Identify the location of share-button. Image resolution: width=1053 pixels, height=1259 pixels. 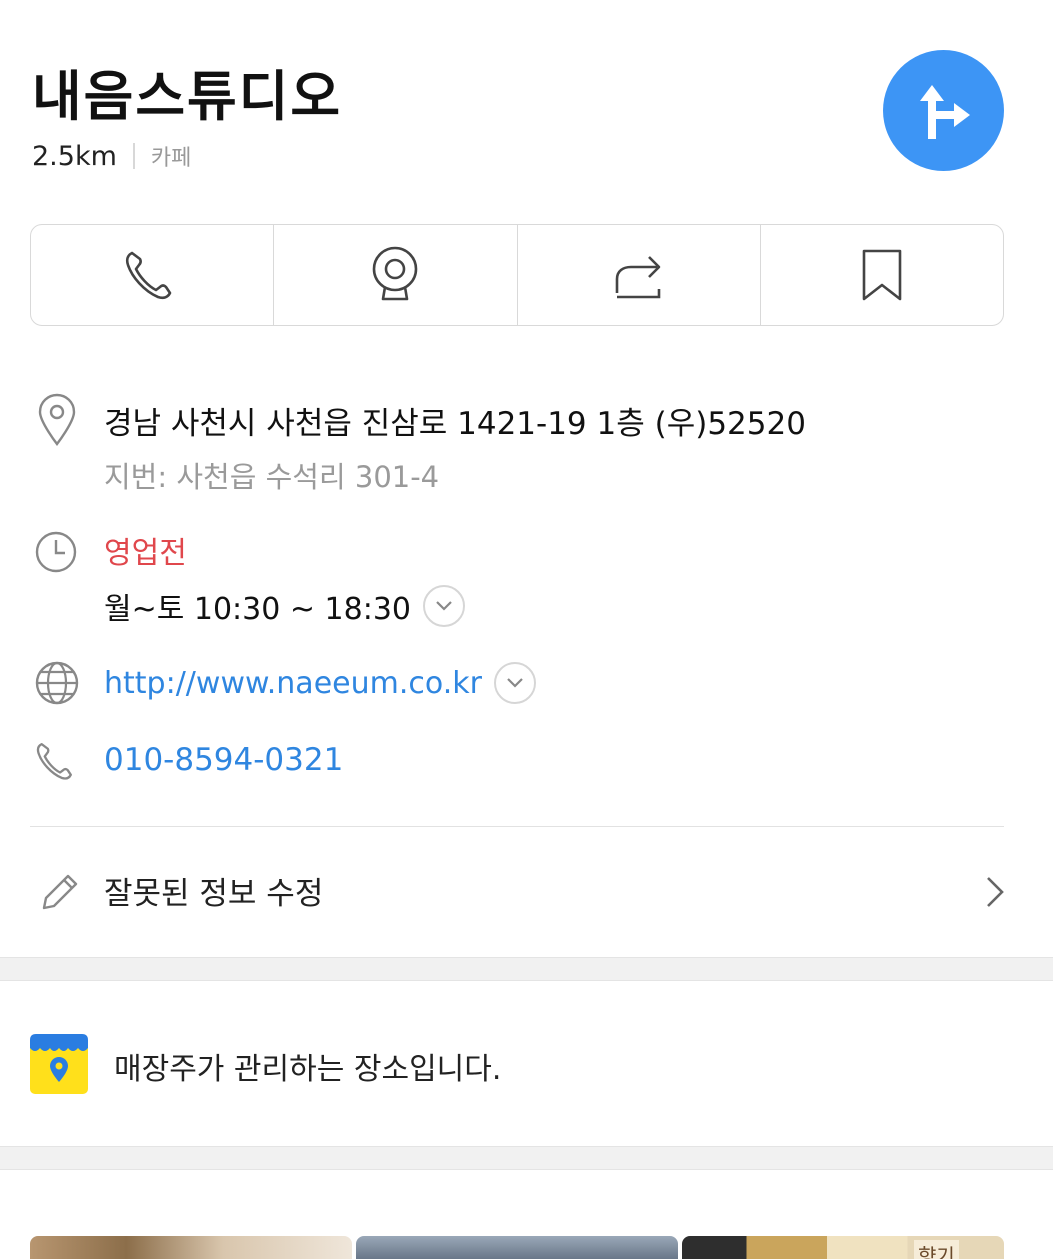
(639, 275).